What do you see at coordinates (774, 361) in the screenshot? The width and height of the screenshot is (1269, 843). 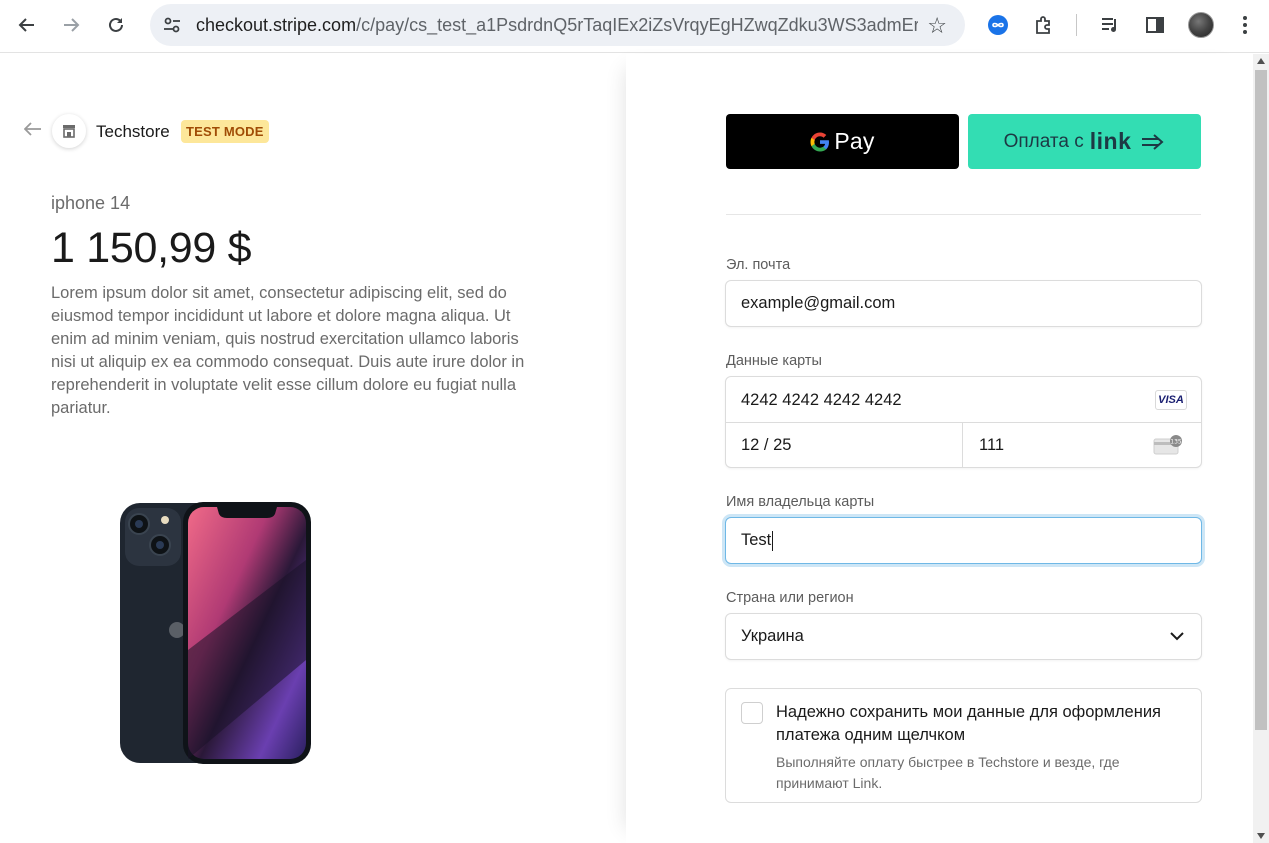 I see `card-label: Данные карты` at bounding box center [774, 361].